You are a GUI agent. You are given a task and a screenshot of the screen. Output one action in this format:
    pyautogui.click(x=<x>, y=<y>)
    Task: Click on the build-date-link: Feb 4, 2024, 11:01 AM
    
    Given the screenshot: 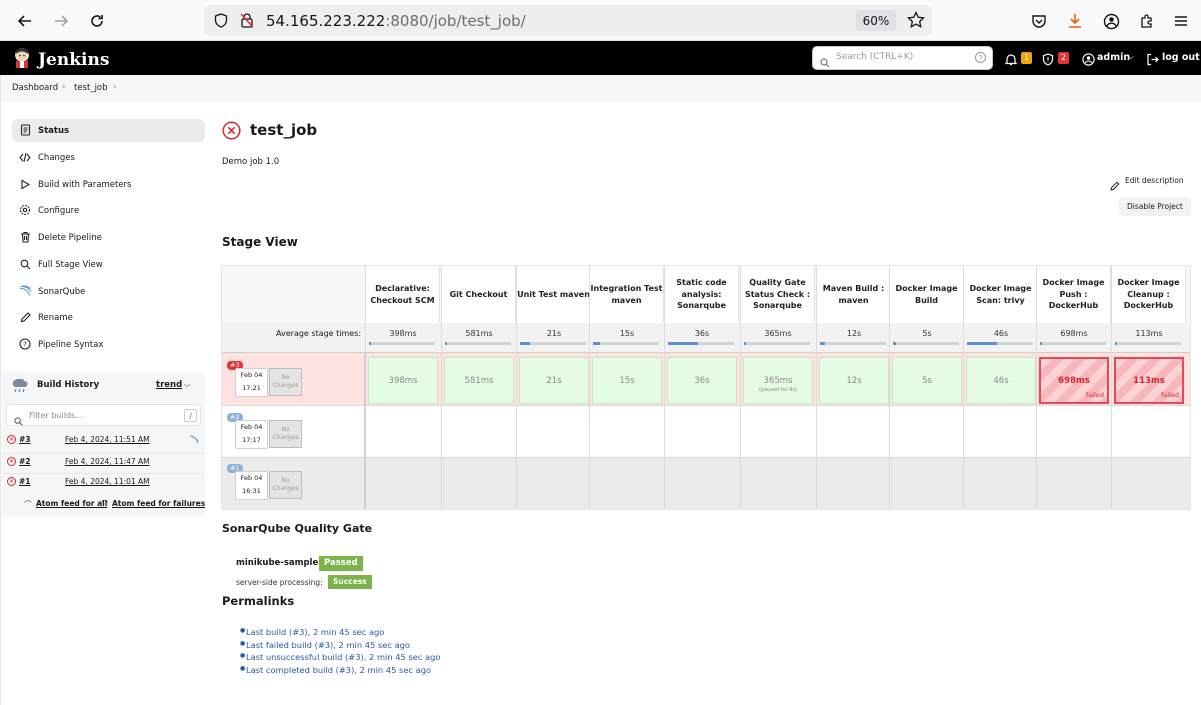 What is the action you would take?
    pyautogui.click(x=107, y=481)
    